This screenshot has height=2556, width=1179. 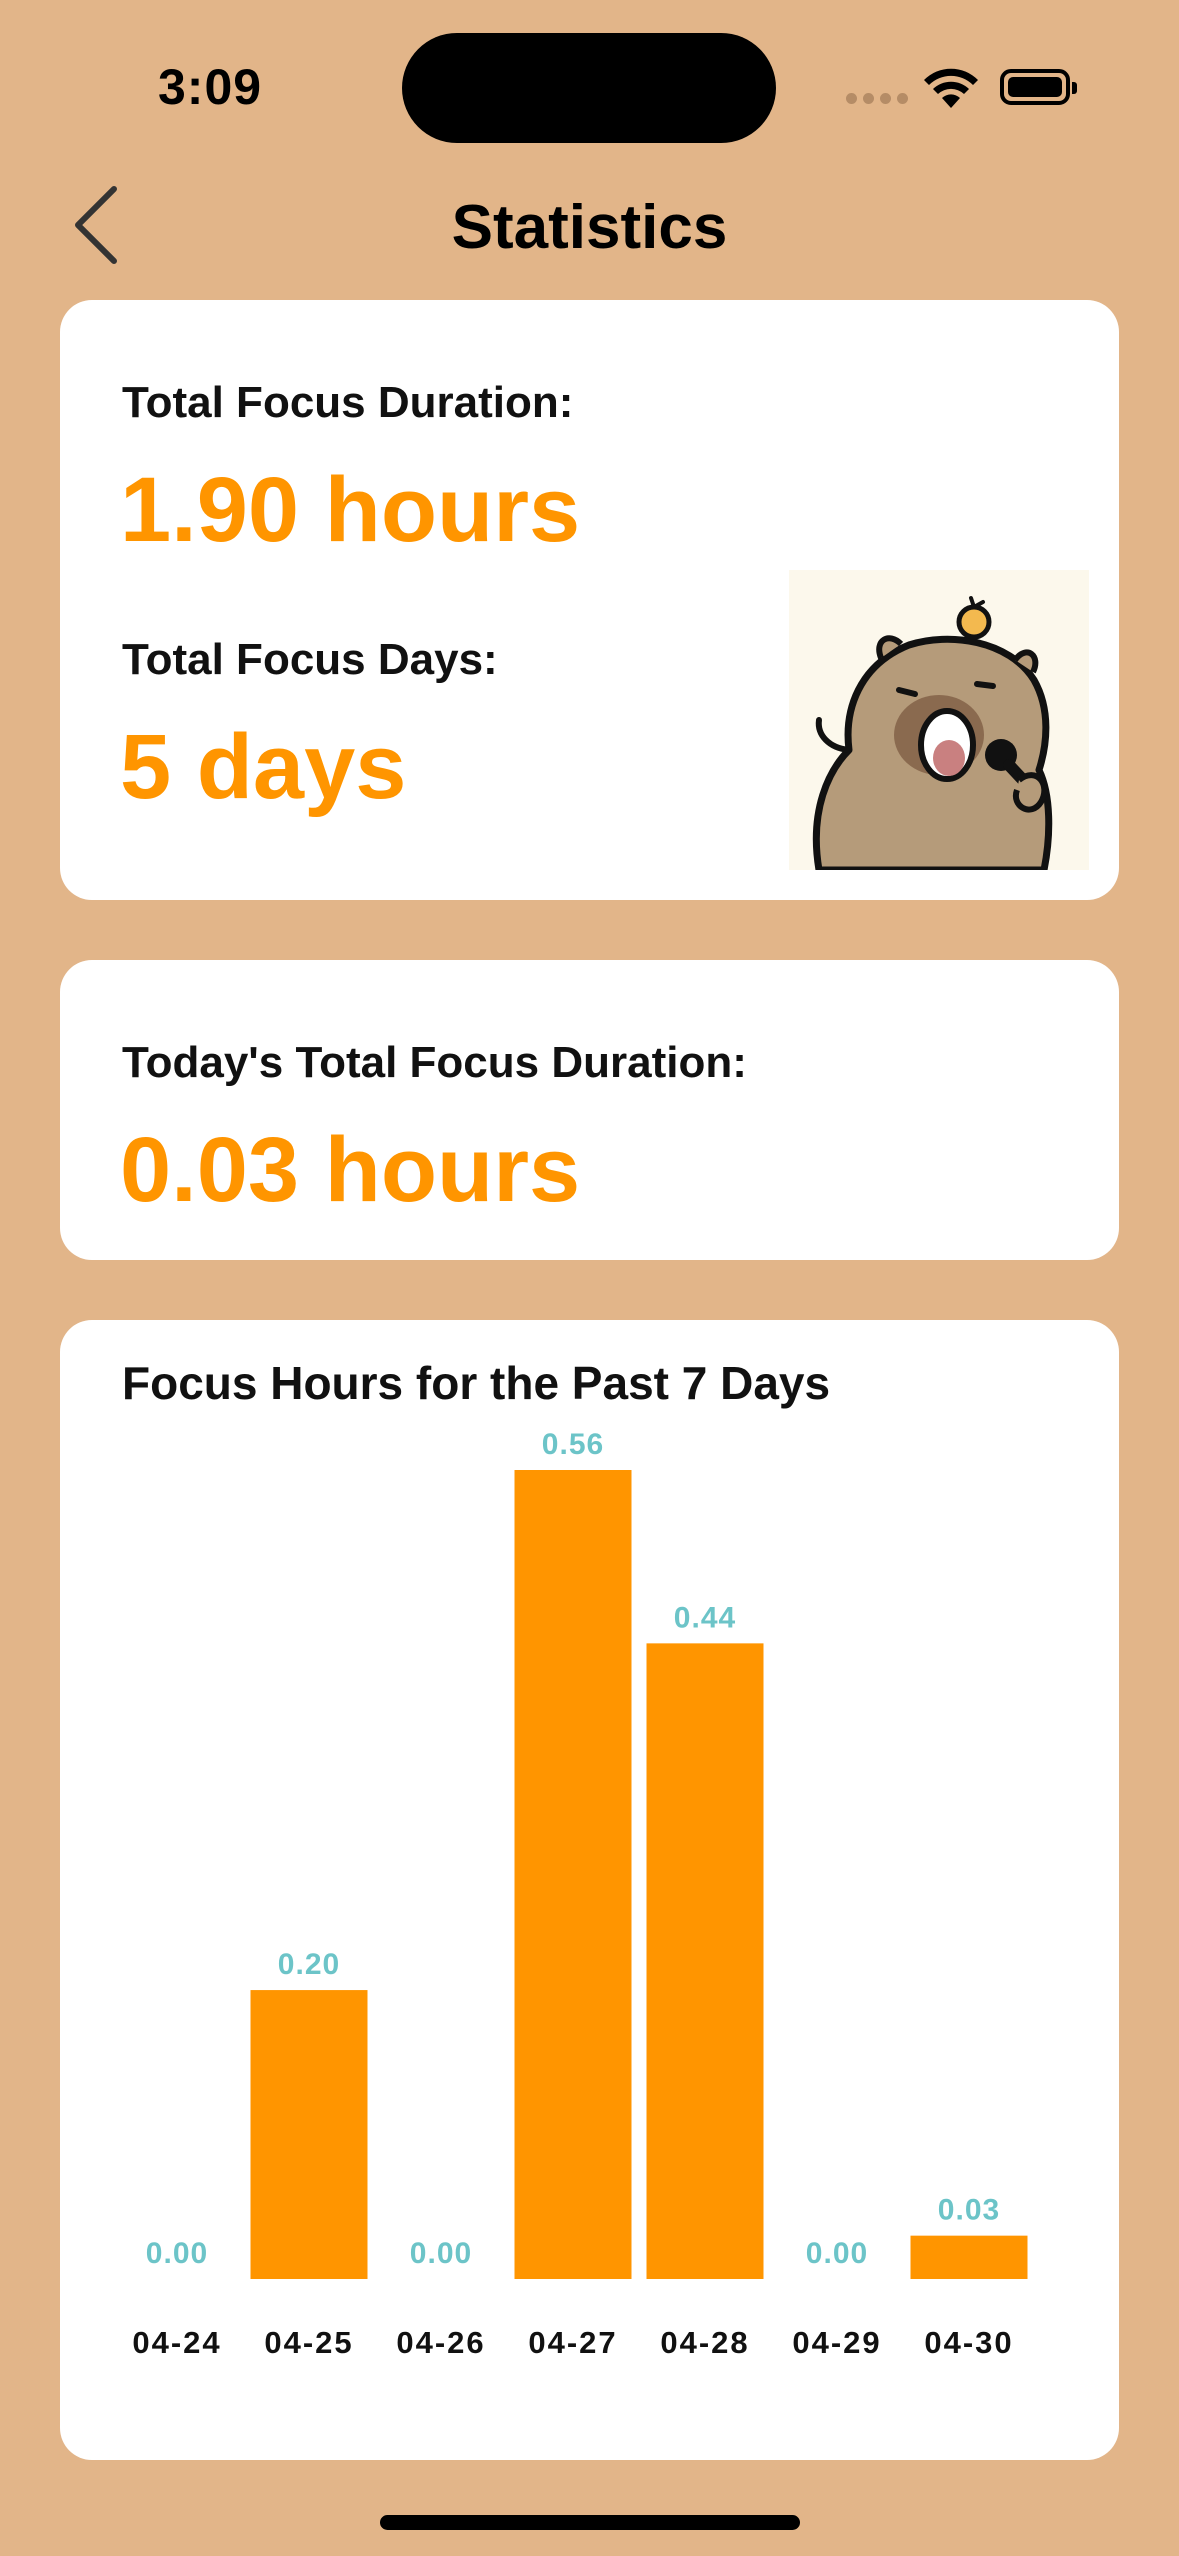 I want to click on battery-icon, so click(x=1038, y=87).